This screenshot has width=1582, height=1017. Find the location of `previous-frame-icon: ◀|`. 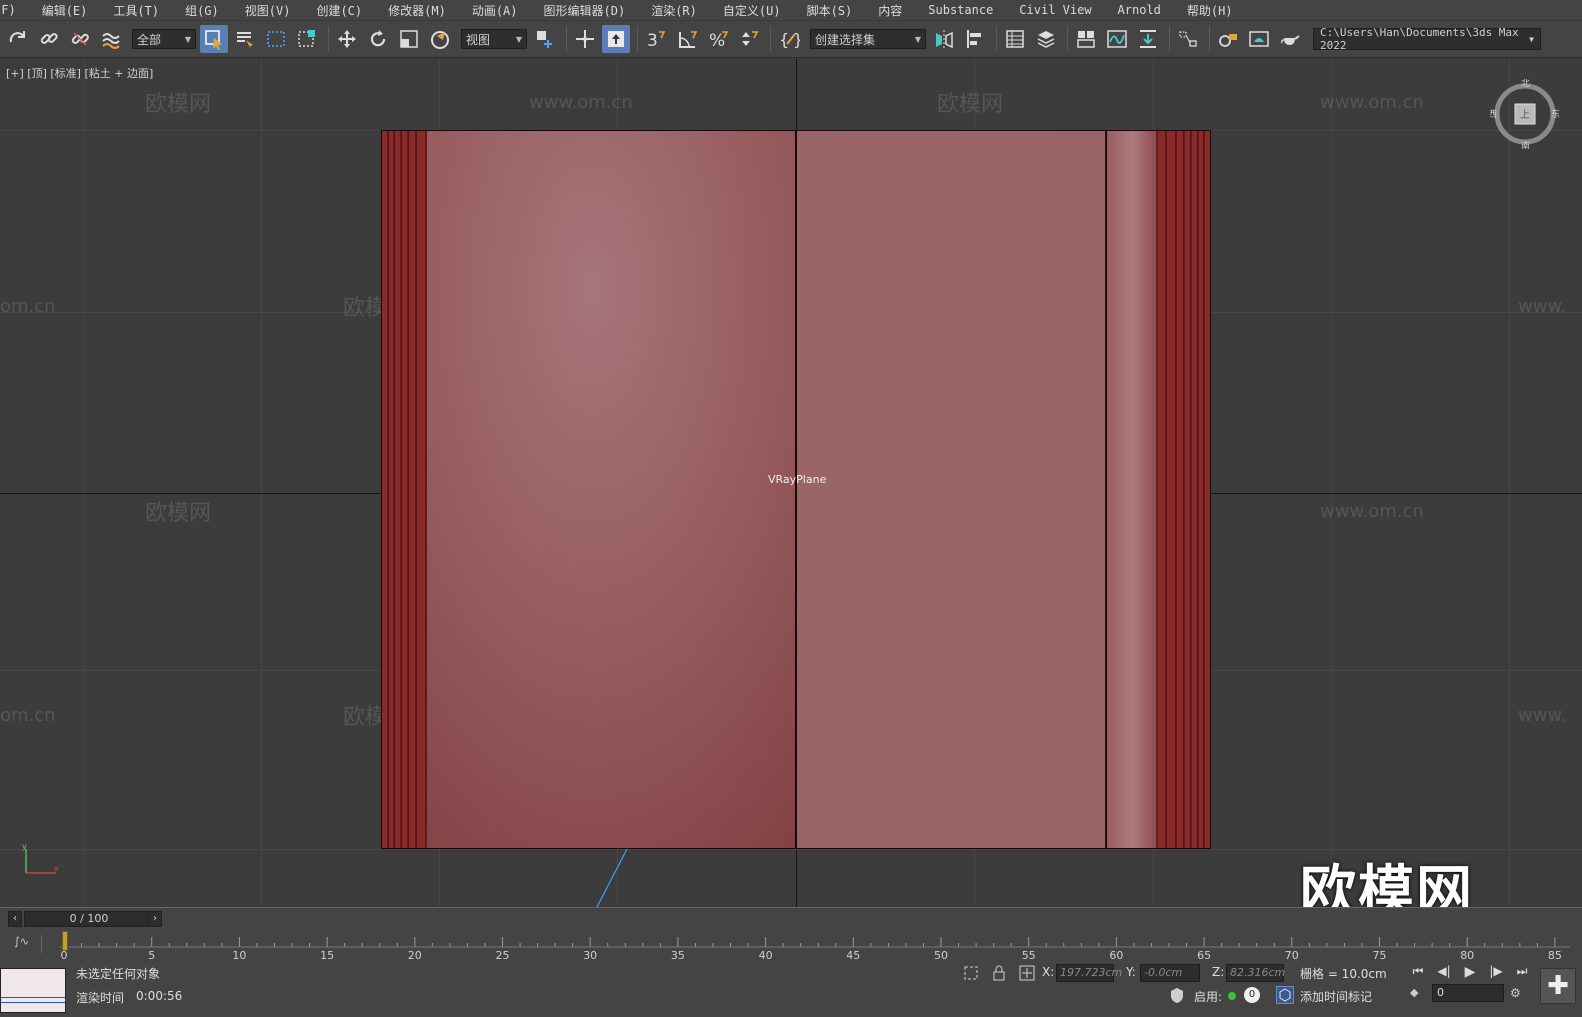

previous-frame-icon: ◀| is located at coordinates (1444, 972).